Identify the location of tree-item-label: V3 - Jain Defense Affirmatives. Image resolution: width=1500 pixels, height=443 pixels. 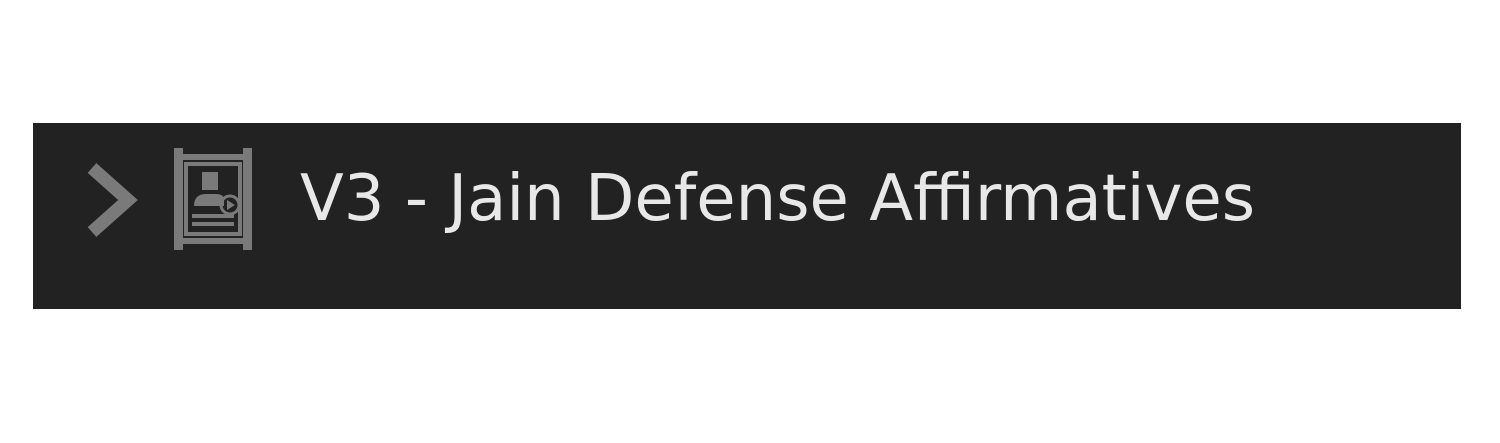
(778, 199).